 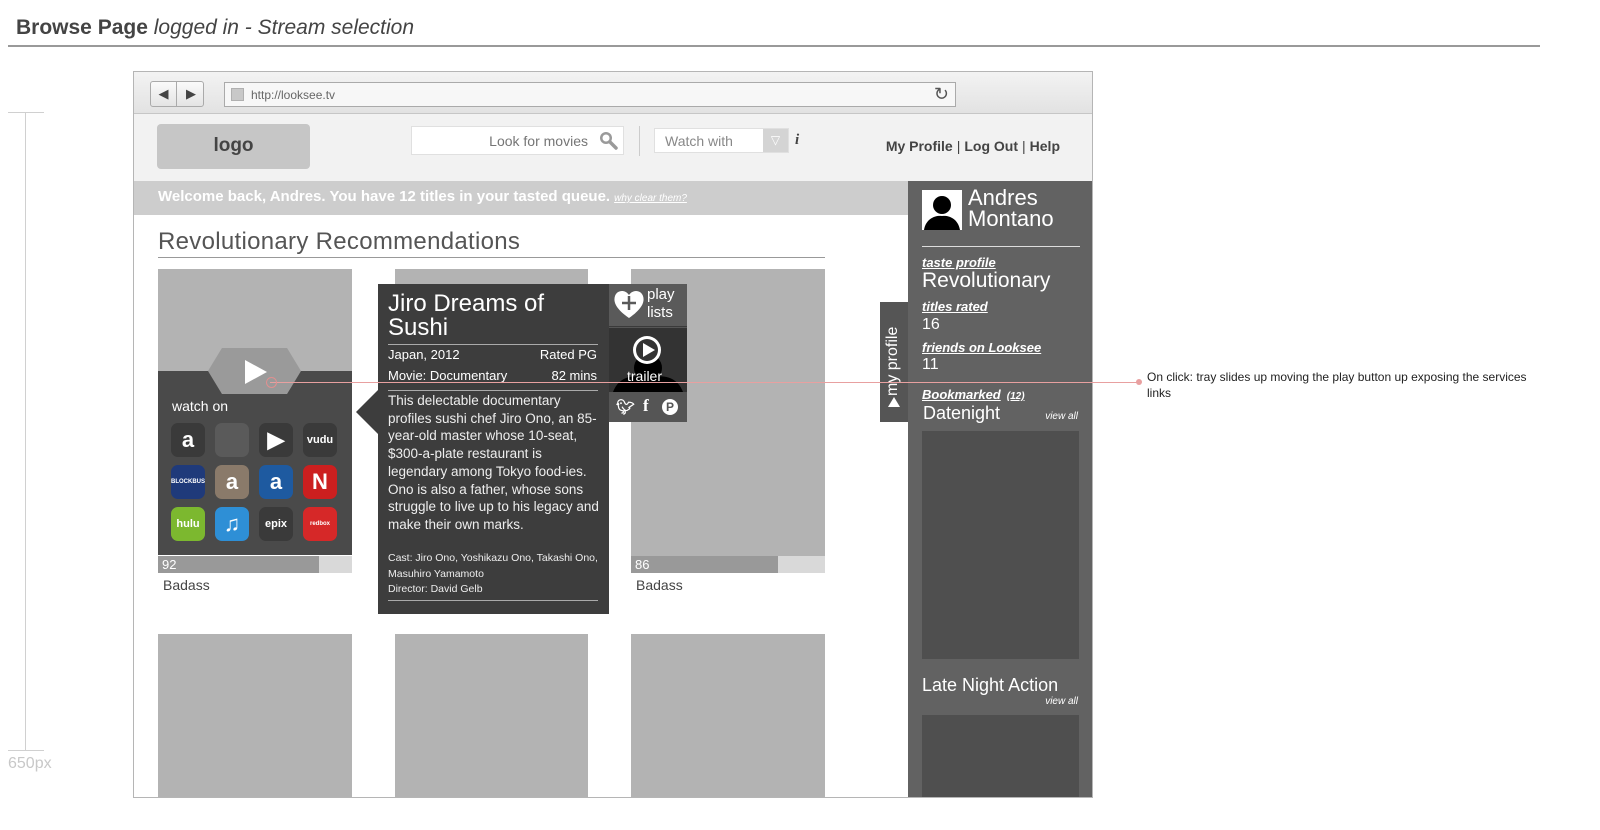 What do you see at coordinates (237, 94) in the screenshot?
I see `favicon-icon` at bounding box center [237, 94].